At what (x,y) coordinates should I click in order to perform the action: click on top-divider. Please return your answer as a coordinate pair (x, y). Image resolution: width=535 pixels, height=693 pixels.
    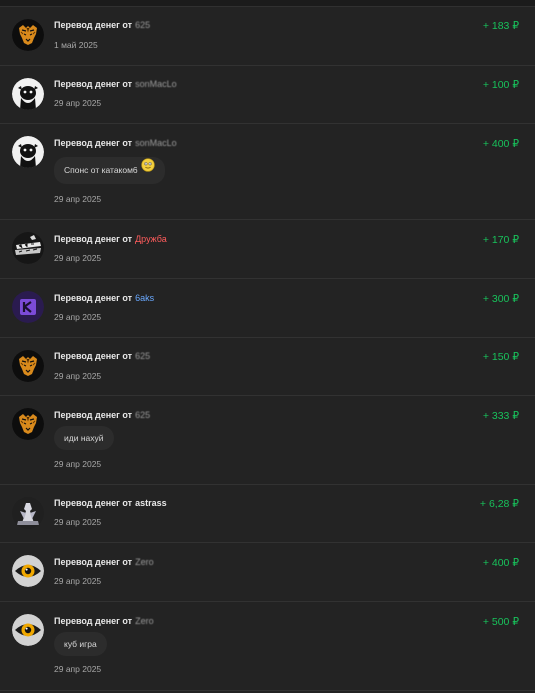
    Looking at the image, I should click on (267, 3).